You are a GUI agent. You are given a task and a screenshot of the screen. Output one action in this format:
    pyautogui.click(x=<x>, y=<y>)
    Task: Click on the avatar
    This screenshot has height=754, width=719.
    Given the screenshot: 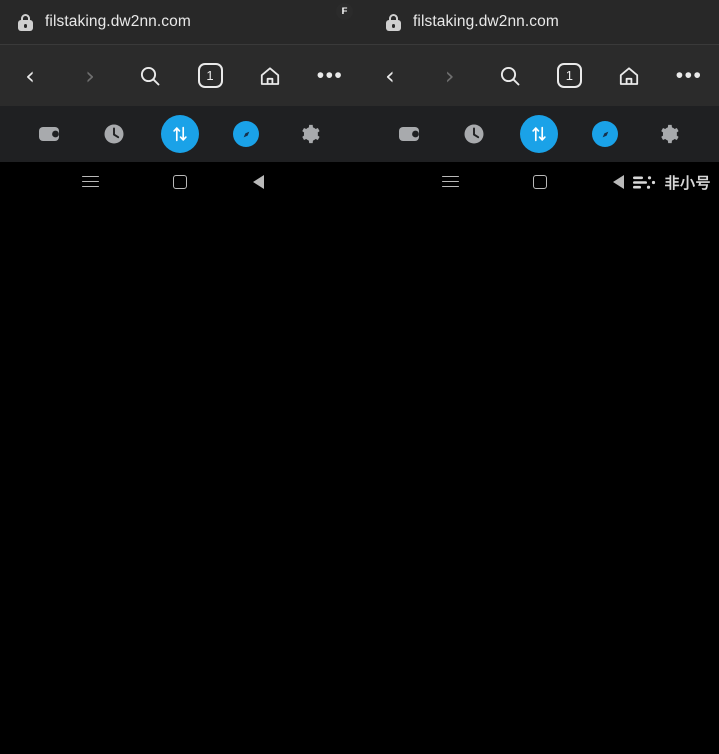 What is the action you would take?
    pyautogui.click(x=706, y=22)
    